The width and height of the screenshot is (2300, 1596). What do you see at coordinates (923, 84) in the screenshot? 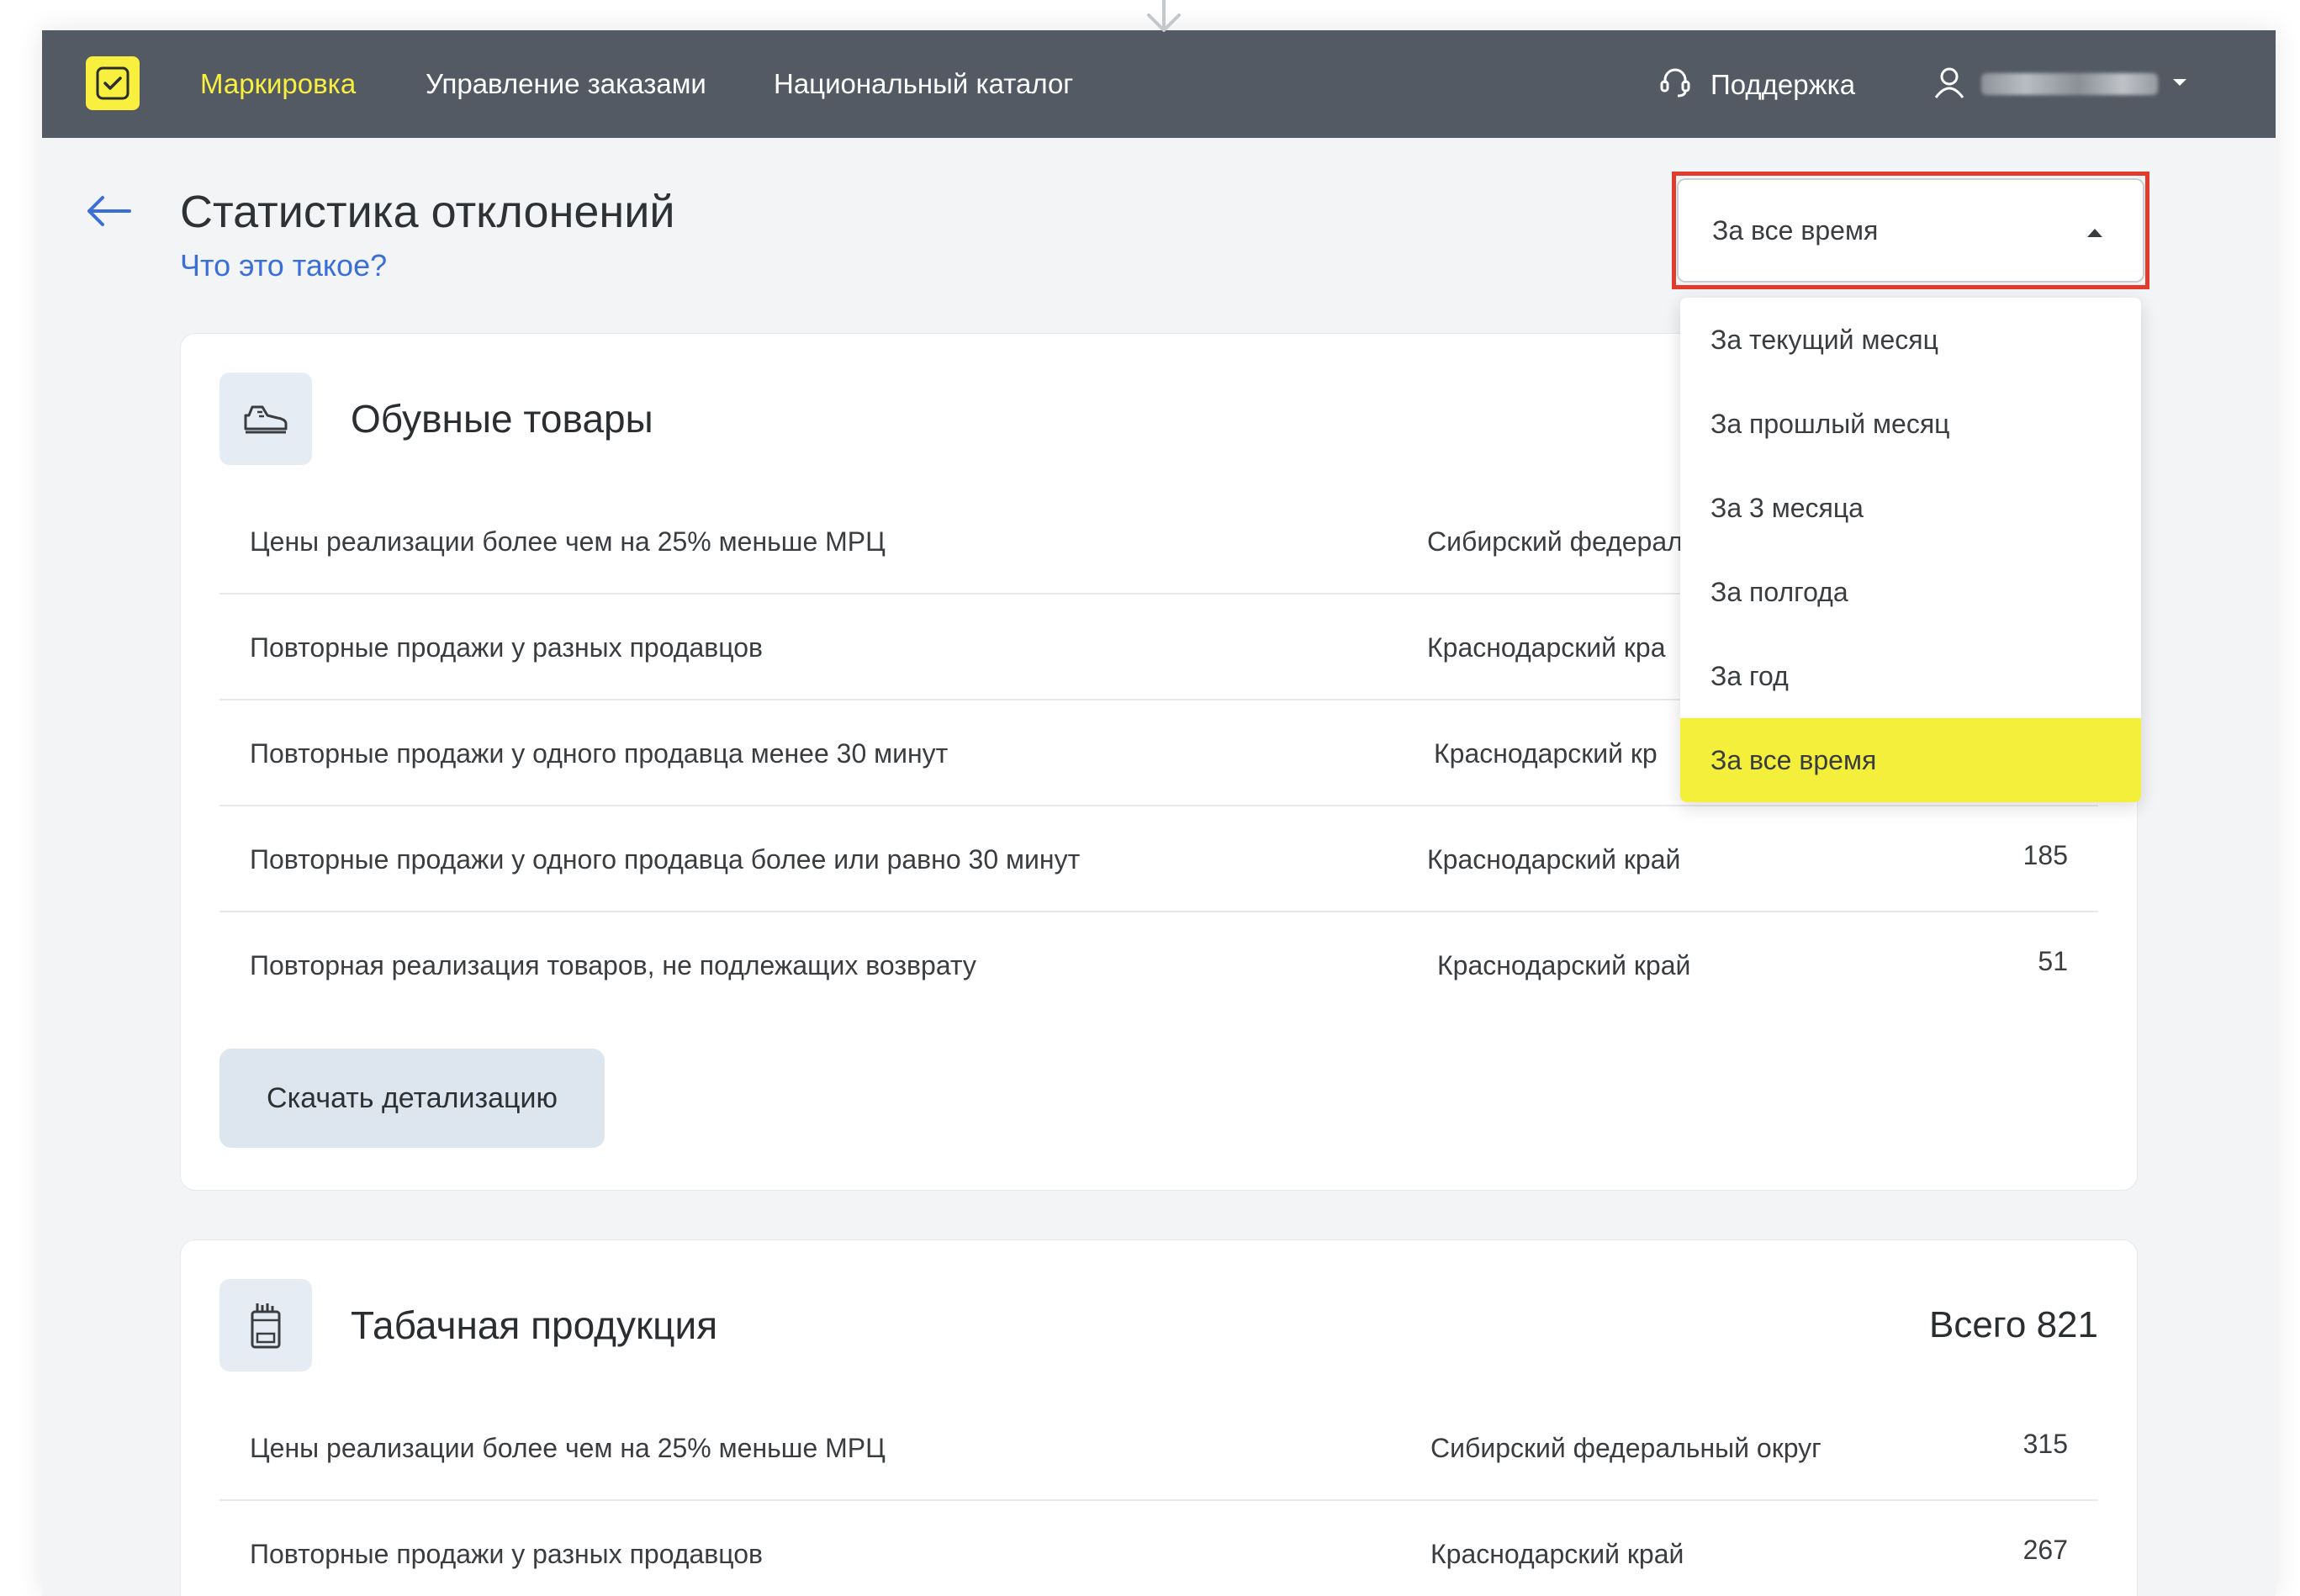
I see `nav-item-national-catalog: Национальный каталог` at bounding box center [923, 84].